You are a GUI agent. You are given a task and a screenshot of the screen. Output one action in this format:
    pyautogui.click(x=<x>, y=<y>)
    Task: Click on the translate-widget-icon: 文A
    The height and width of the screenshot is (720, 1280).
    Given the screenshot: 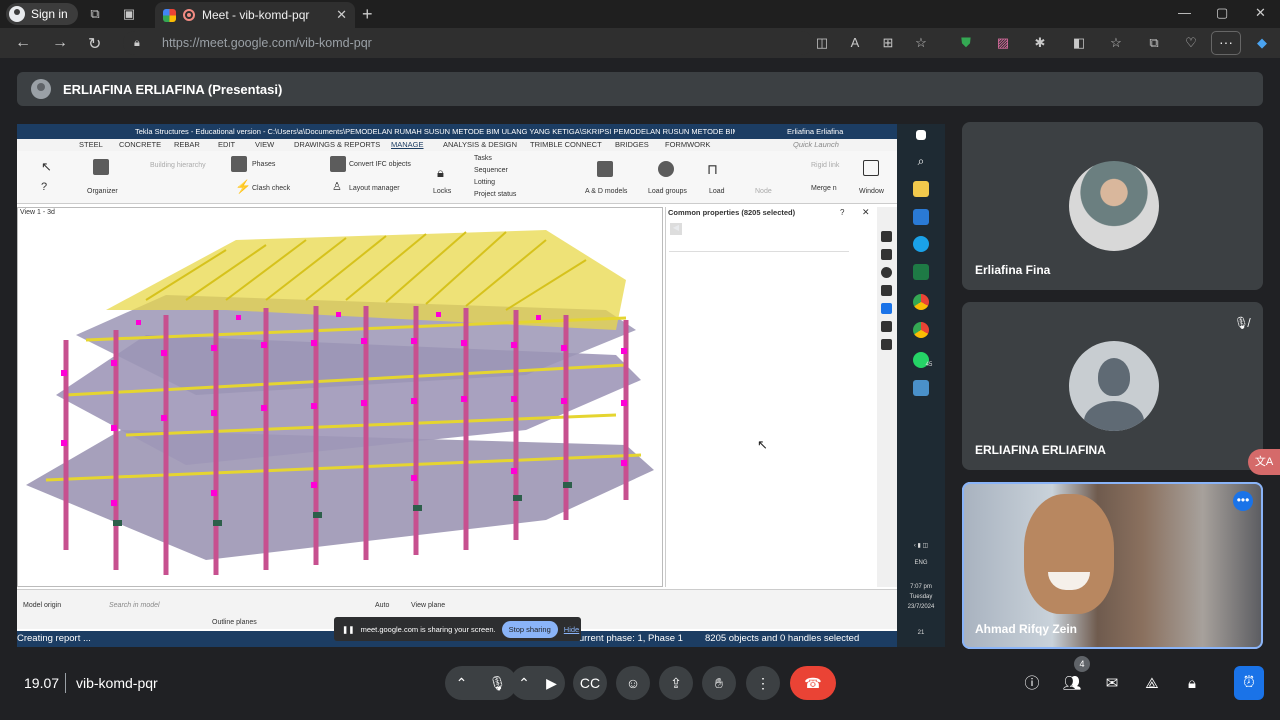 What is the action you would take?
    pyautogui.click(x=1264, y=462)
    